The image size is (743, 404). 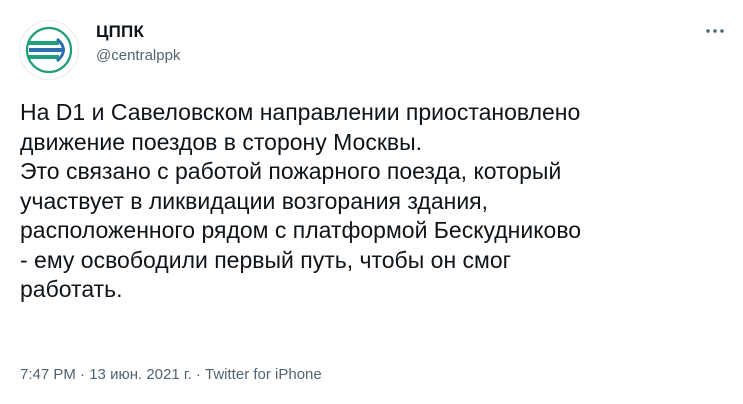 What do you see at coordinates (48, 374) in the screenshot?
I see `tweet-time: 7:47 PM` at bounding box center [48, 374].